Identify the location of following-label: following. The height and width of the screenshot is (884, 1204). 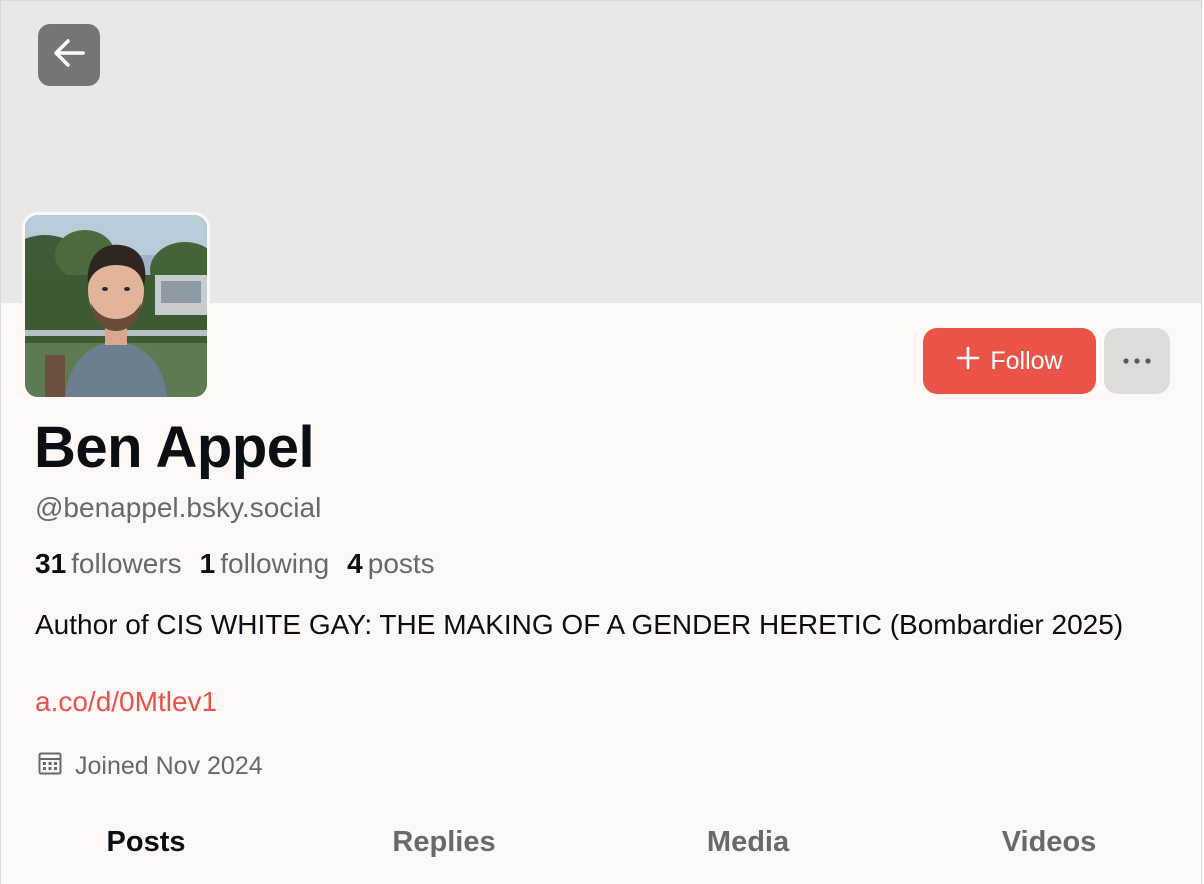
(275, 563).